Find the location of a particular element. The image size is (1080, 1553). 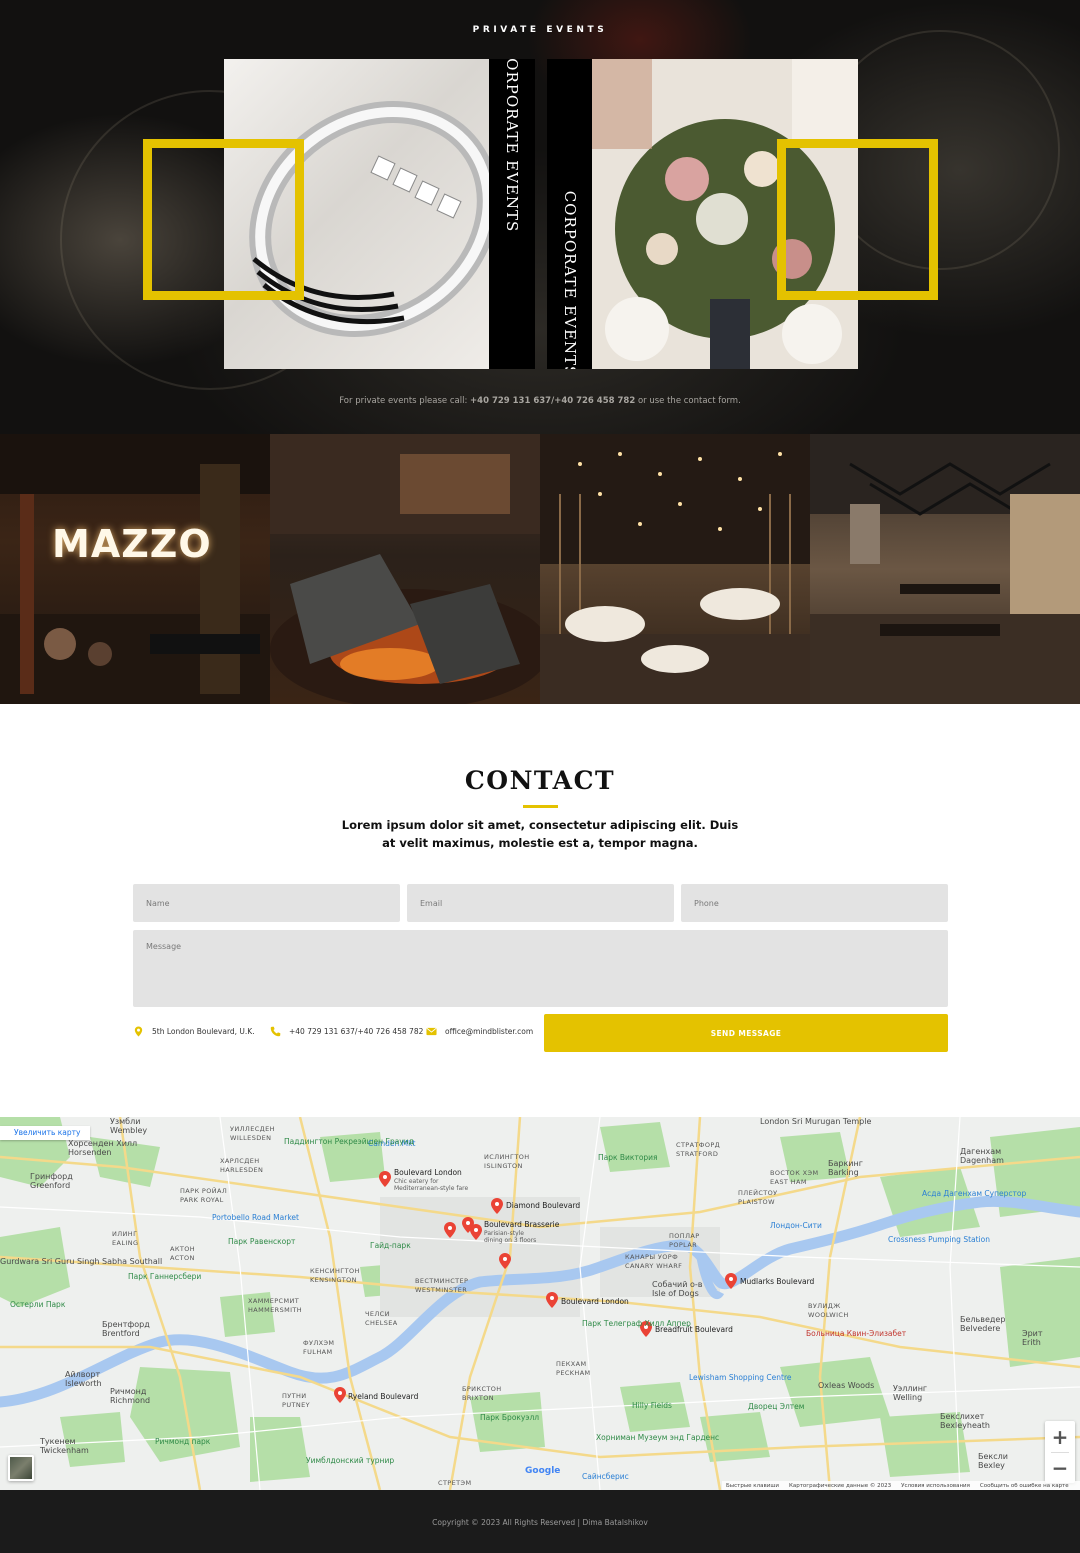

area-bexley: Бексли Bexley is located at coordinates (993, 1461).